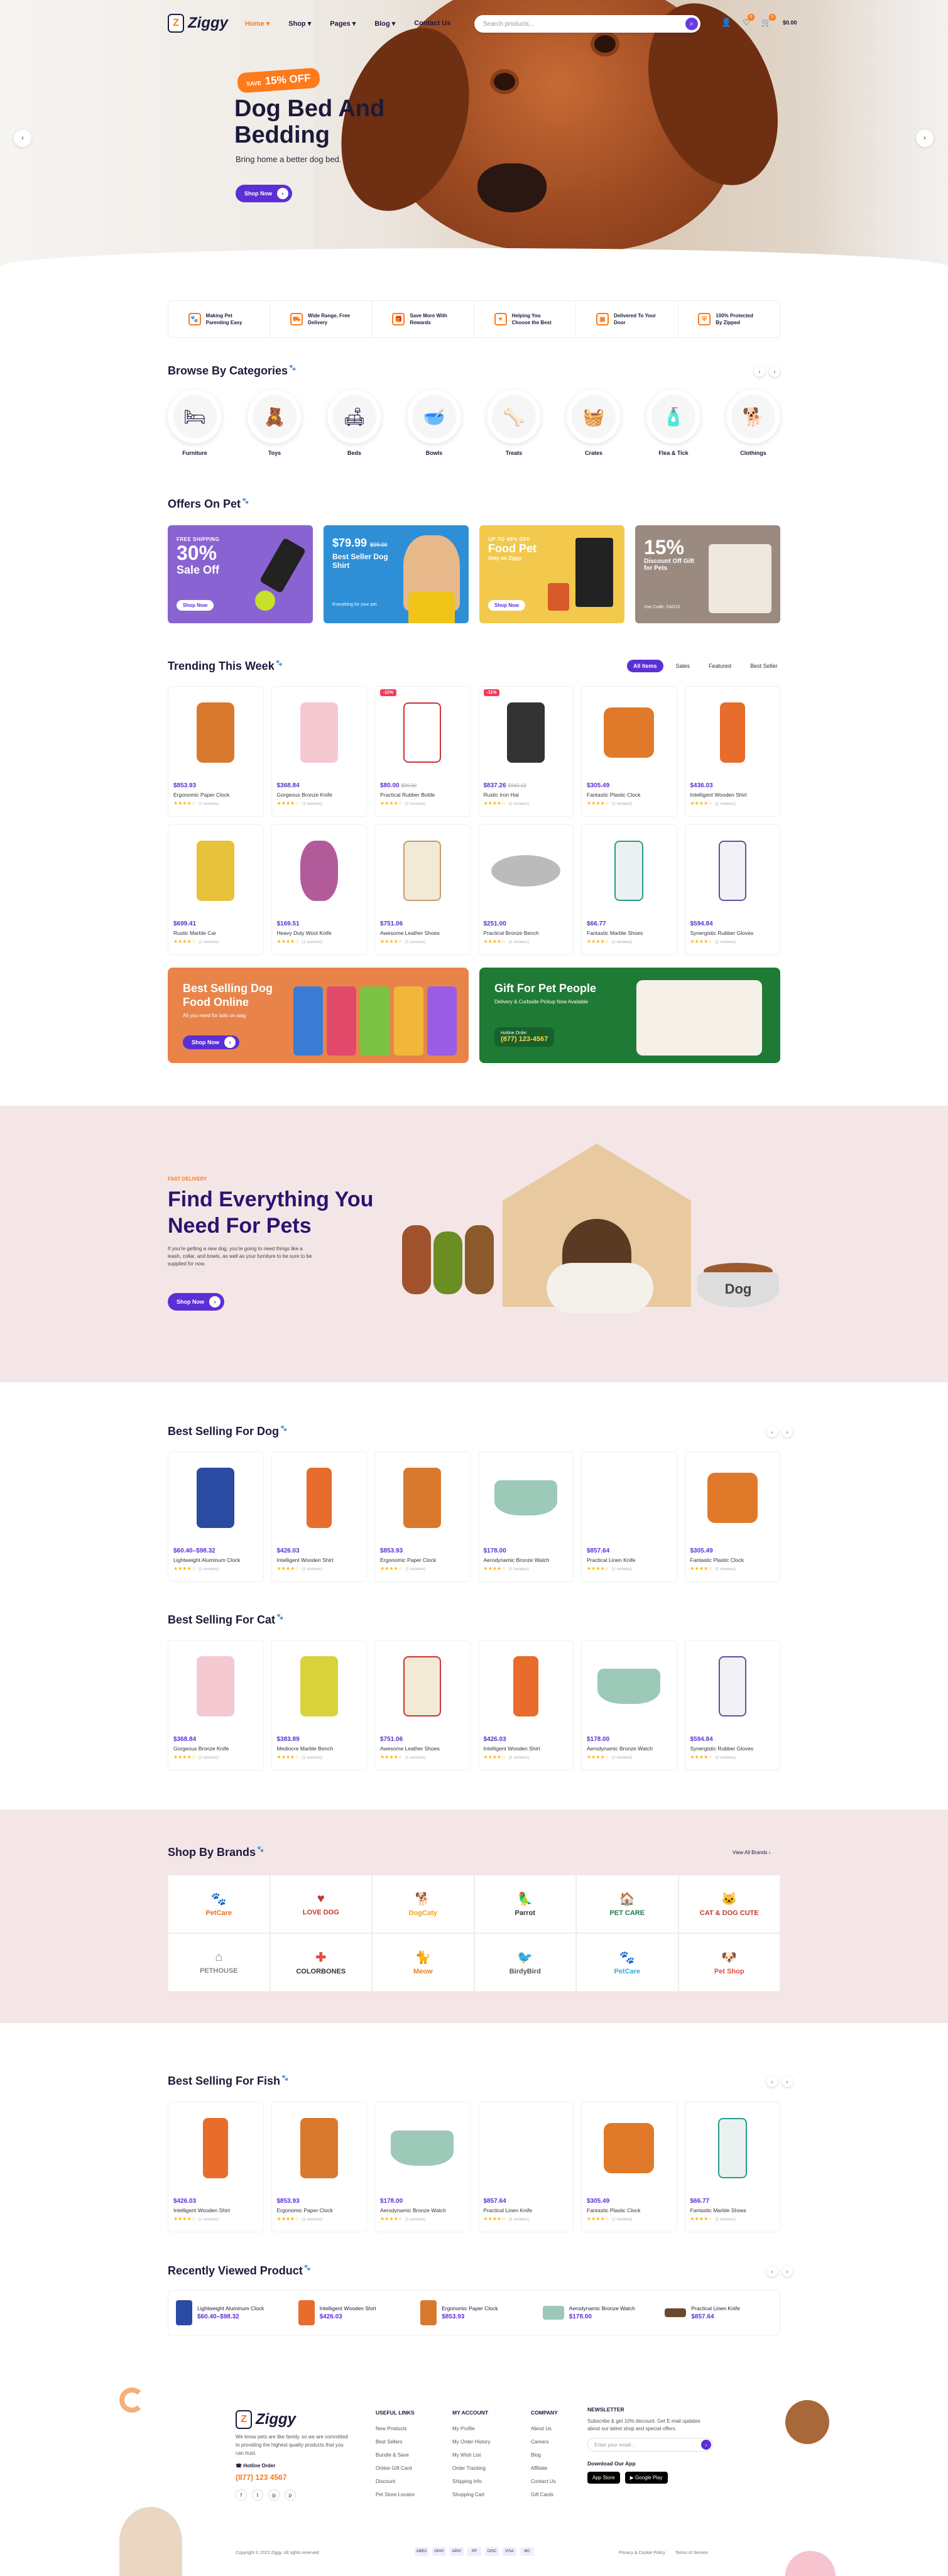 The image size is (948, 2576). Describe the element at coordinates (240, 574) in the screenshot. I see `offer-card: FREE SHIPPING 30% Sale Off Shop Now` at that location.